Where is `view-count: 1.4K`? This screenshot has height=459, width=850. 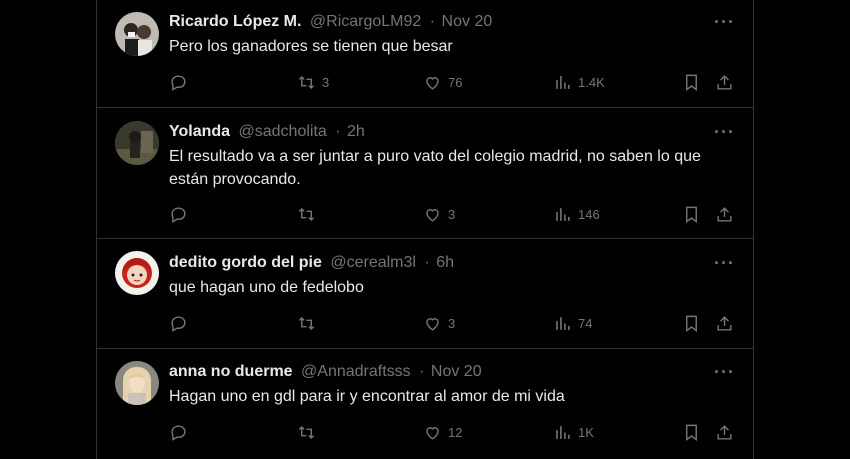
view-count: 1.4K is located at coordinates (591, 82).